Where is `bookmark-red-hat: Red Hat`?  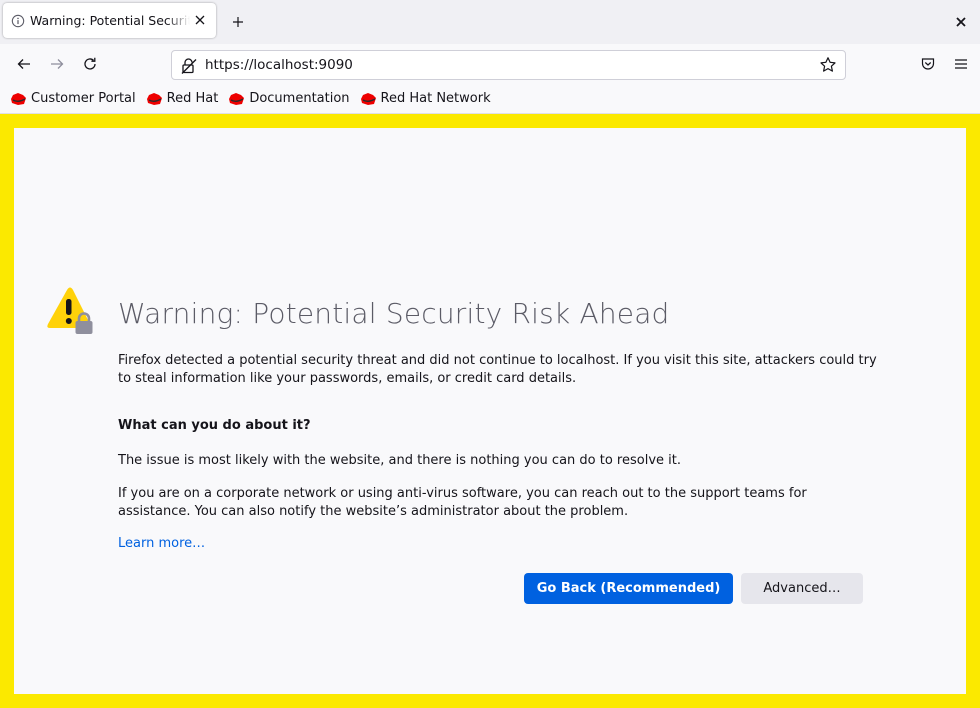 bookmark-red-hat: Red Hat is located at coordinates (182, 99).